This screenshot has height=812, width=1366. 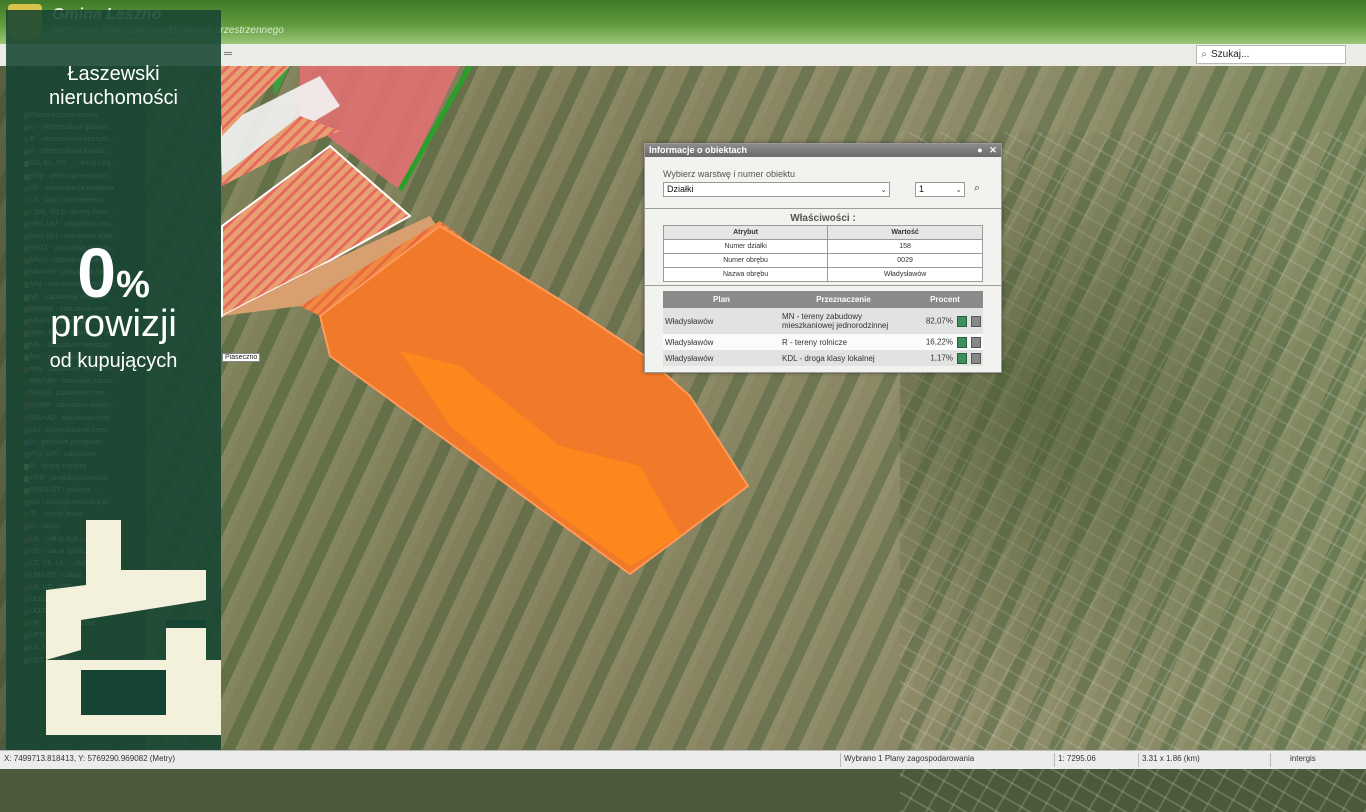 I want to click on attr-header-value: Wartość, so click(x=905, y=232).